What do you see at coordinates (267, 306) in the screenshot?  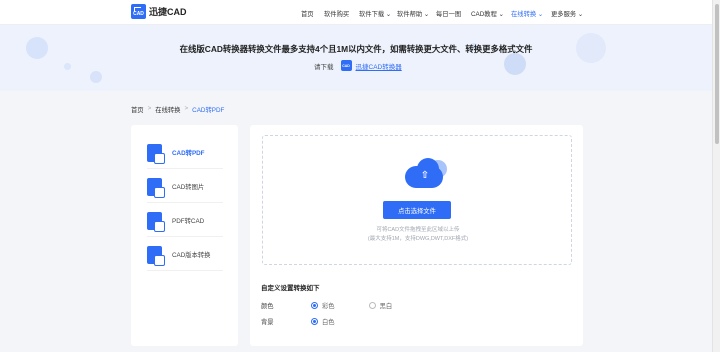 I see `color-label: 颜色` at bounding box center [267, 306].